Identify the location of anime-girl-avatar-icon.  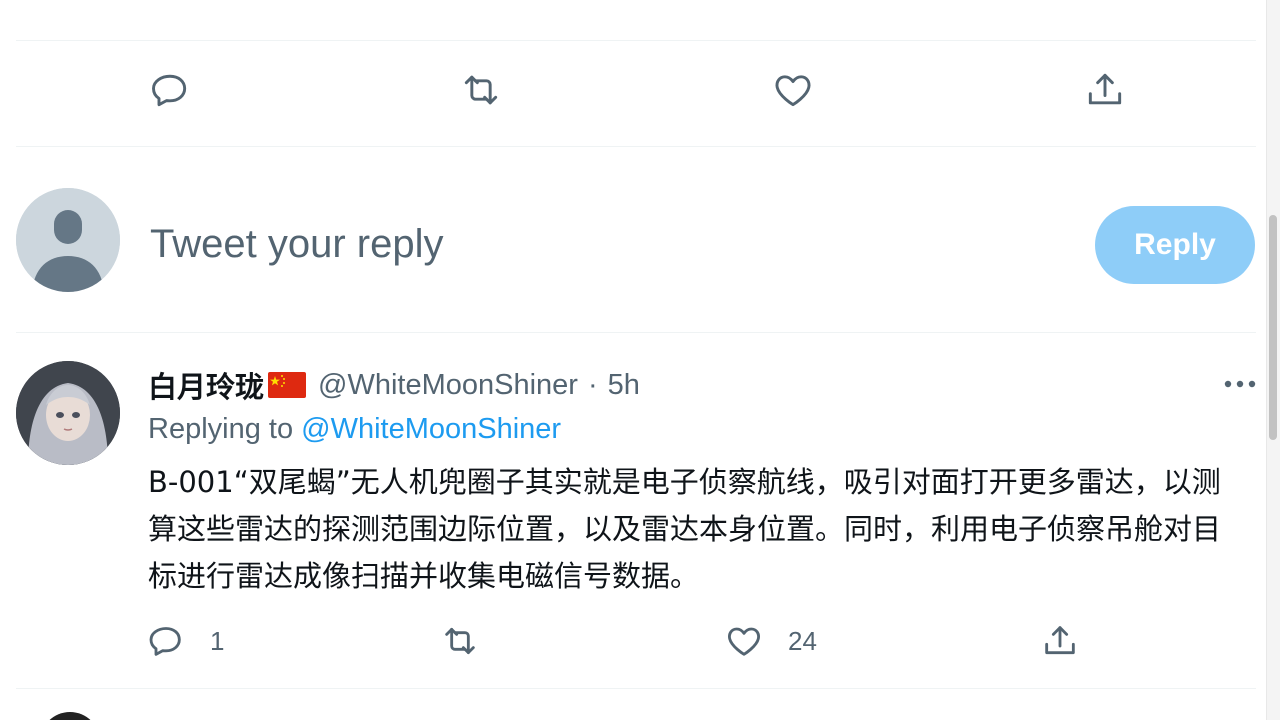
(68, 413).